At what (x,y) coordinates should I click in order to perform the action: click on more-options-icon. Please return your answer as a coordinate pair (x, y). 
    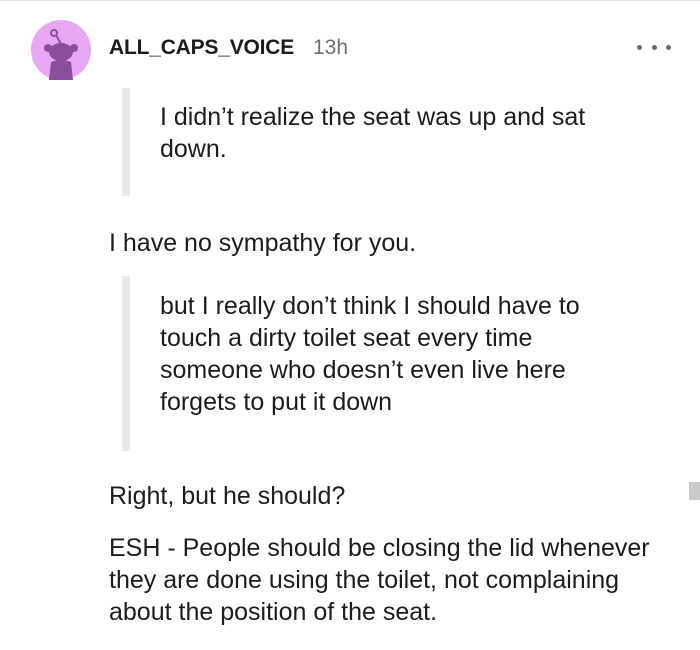
    Looking at the image, I should click on (654, 47).